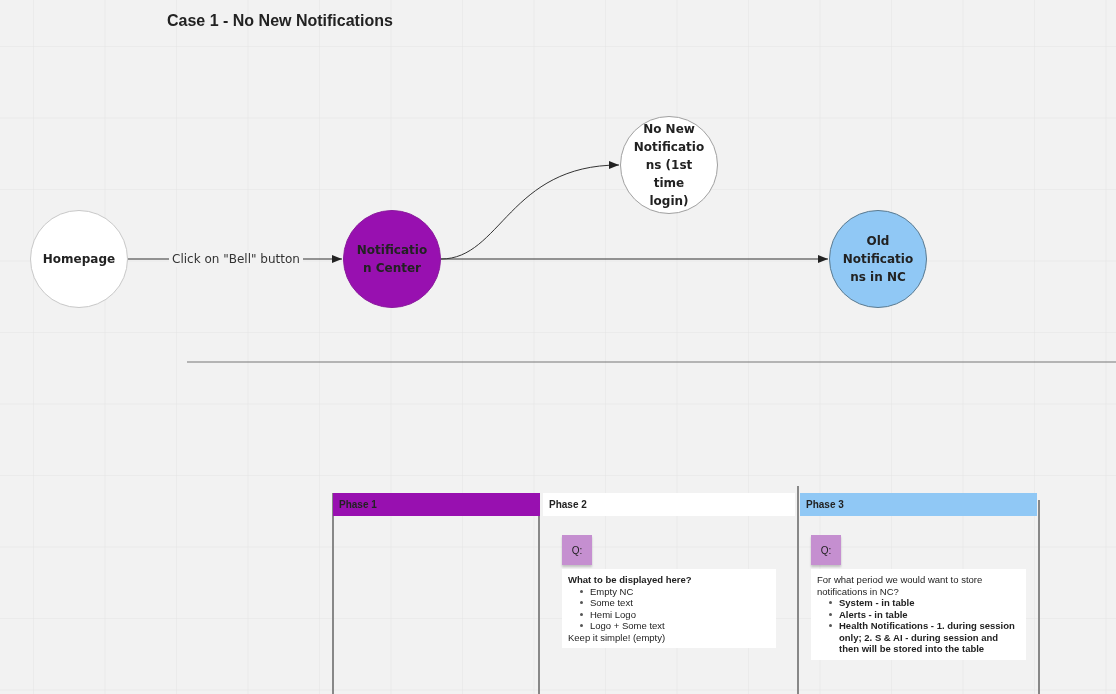 This screenshot has width=1116, height=694. I want to click on phase-header: Phase 3, so click(918, 504).